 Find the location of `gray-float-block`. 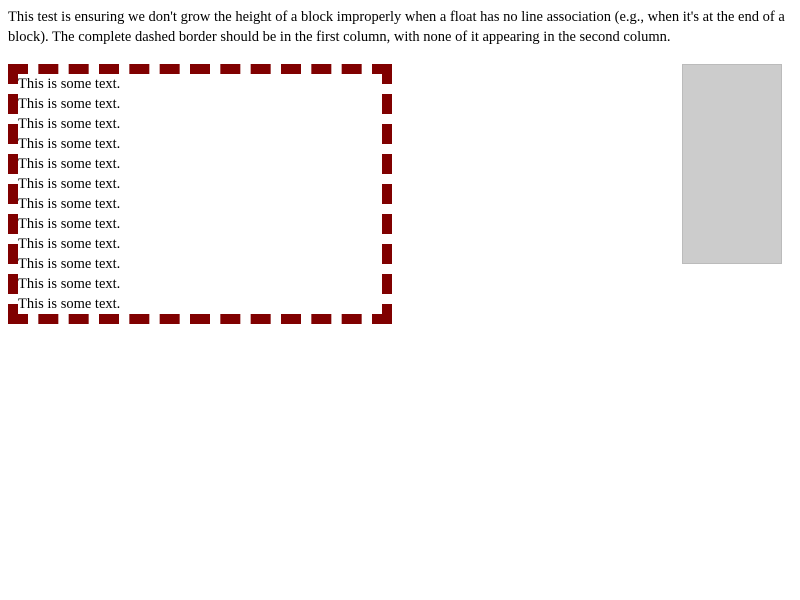

gray-float-block is located at coordinates (732, 164).